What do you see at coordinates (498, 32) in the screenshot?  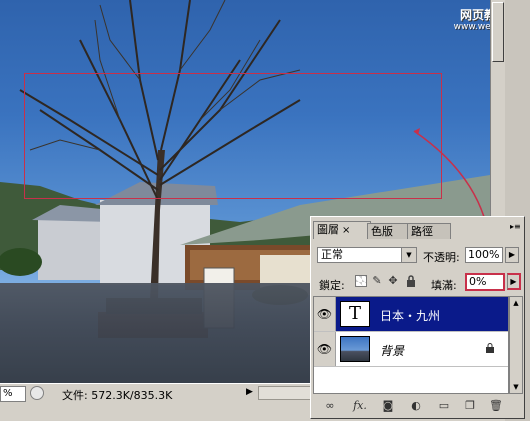 I see `scrollbar-thumb` at bounding box center [498, 32].